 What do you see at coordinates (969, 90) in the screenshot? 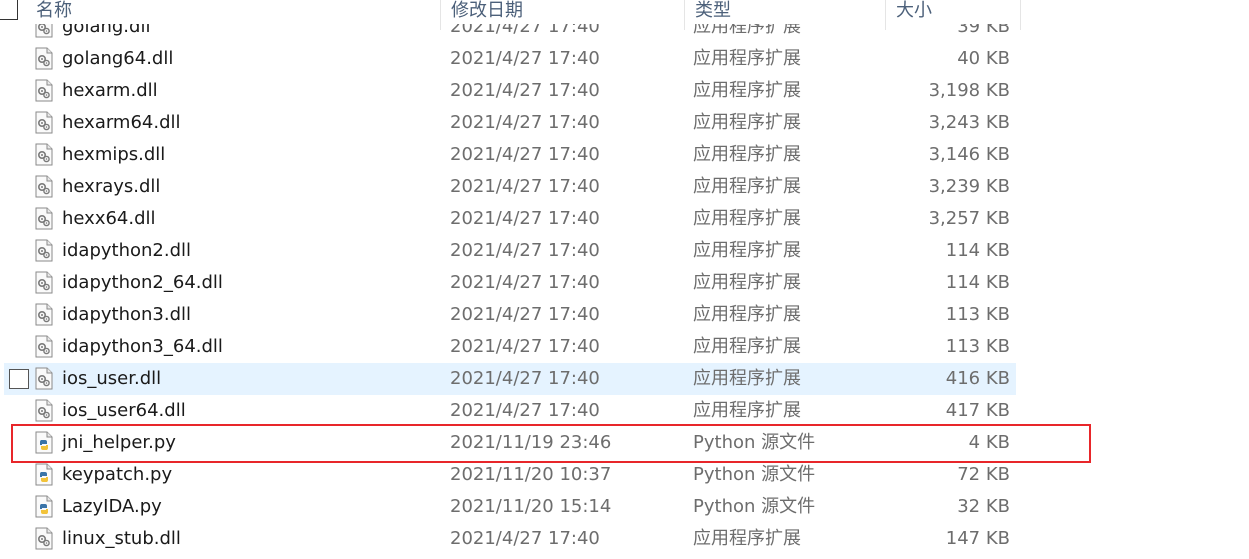
I see `file-size: 3,198 KB` at bounding box center [969, 90].